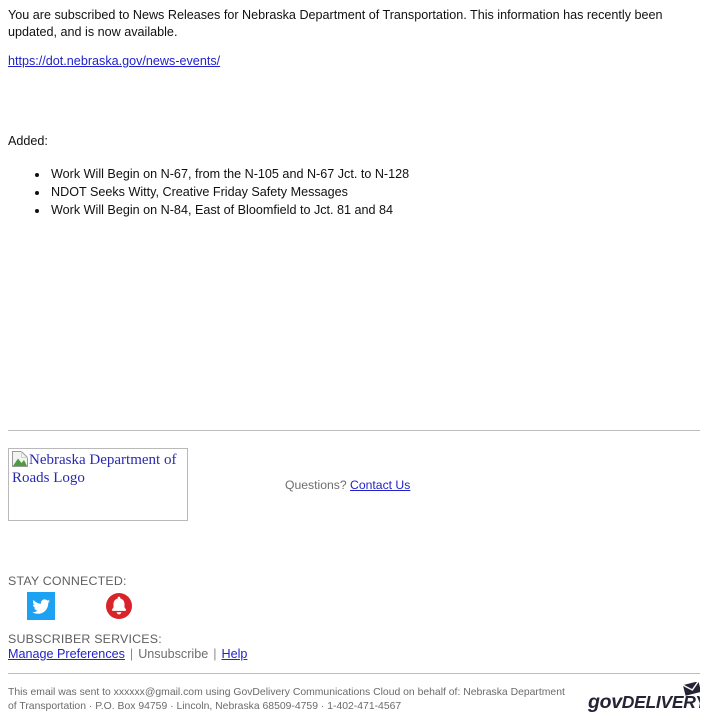  I want to click on social-links-row, so click(80, 606).